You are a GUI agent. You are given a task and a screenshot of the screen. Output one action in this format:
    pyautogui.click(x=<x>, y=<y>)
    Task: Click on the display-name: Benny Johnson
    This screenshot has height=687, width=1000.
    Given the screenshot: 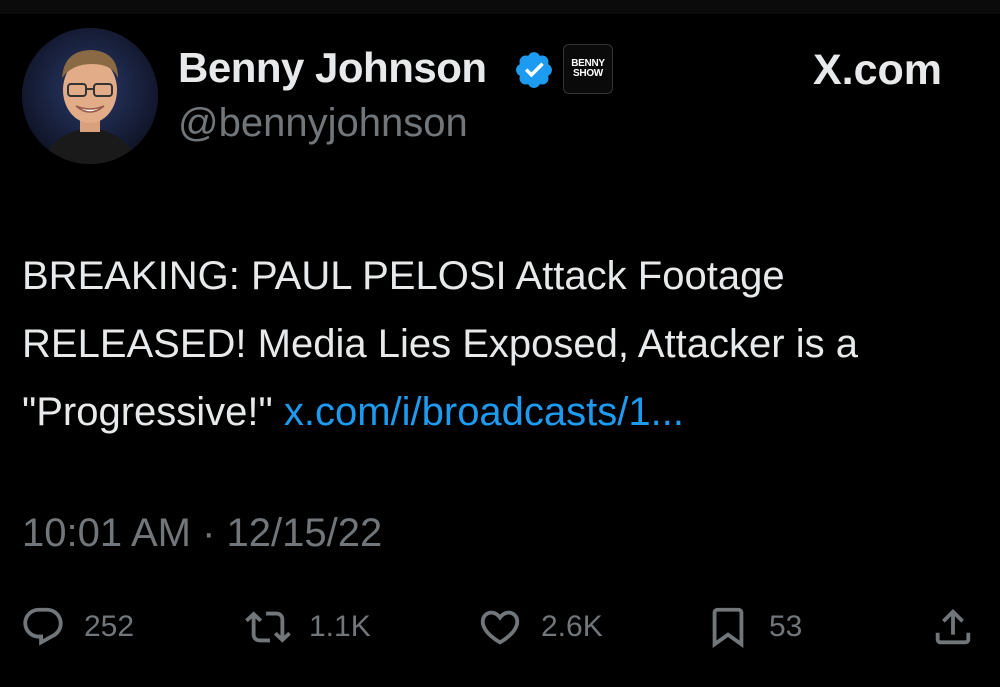 What is the action you would take?
    pyautogui.click(x=332, y=68)
    